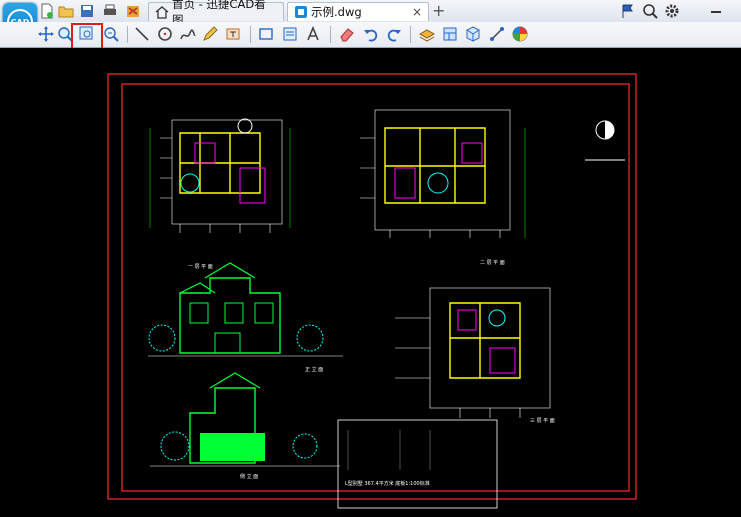 The height and width of the screenshot is (517, 741). Describe the element at coordinates (394, 34) in the screenshot. I see `redo-icon` at that location.